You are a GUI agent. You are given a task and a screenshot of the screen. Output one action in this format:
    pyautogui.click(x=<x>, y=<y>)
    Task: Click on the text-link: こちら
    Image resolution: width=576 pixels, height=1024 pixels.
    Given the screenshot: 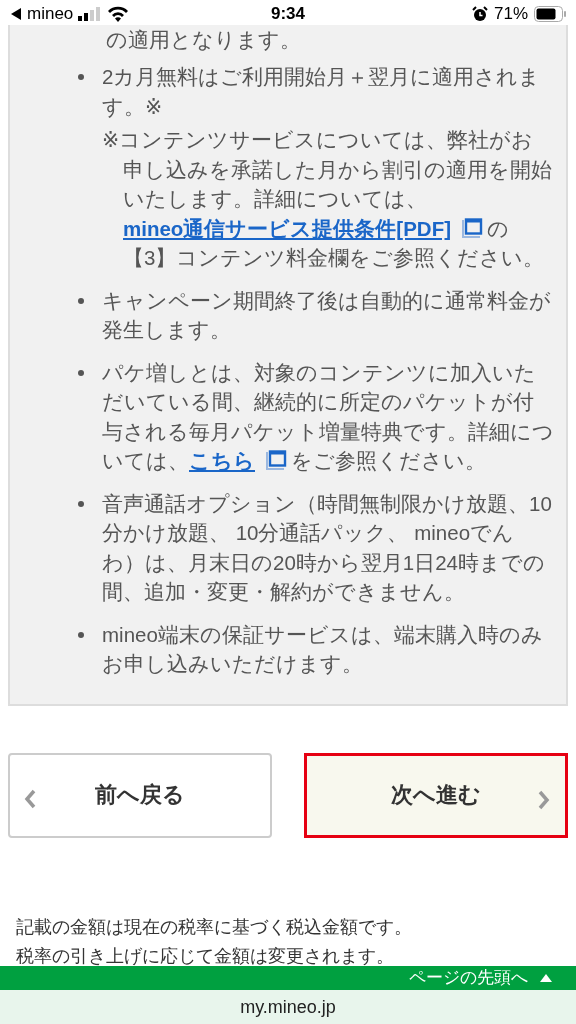 What is the action you would take?
    pyautogui.click(x=222, y=460)
    